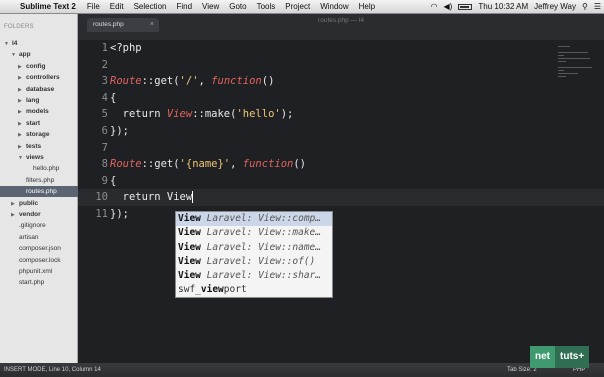  What do you see at coordinates (29, 237) in the screenshot?
I see `sidebar-item-label: artisan` at bounding box center [29, 237].